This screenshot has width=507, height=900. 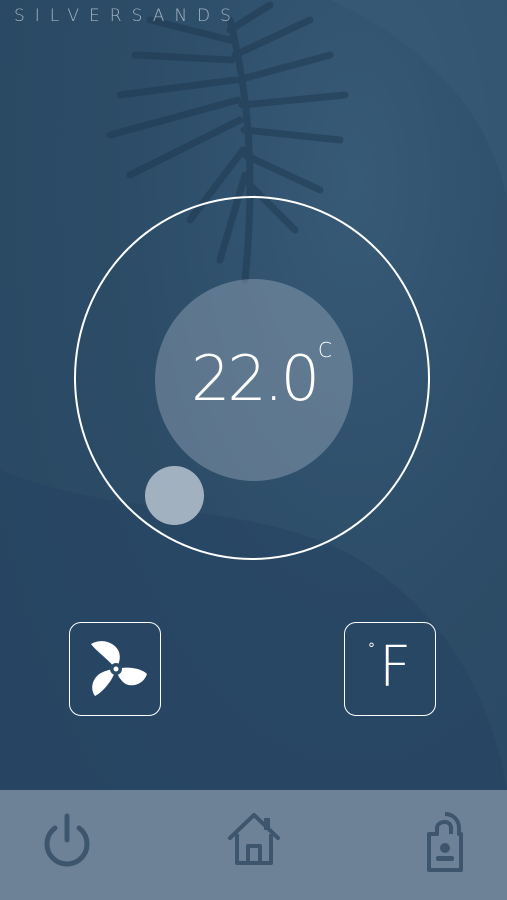 I want to click on unit-toggle-button: ° F, so click(x=390, y=669).